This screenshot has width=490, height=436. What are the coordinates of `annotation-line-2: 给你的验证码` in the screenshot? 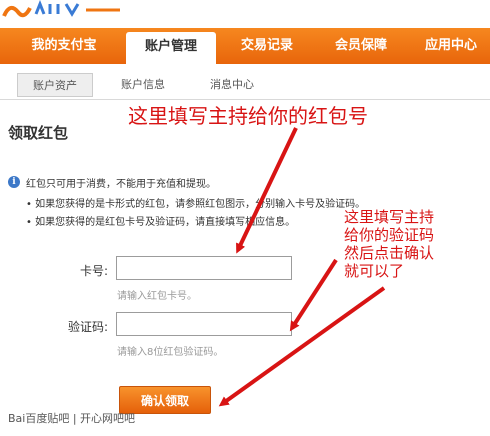 It's located at (389, 235).